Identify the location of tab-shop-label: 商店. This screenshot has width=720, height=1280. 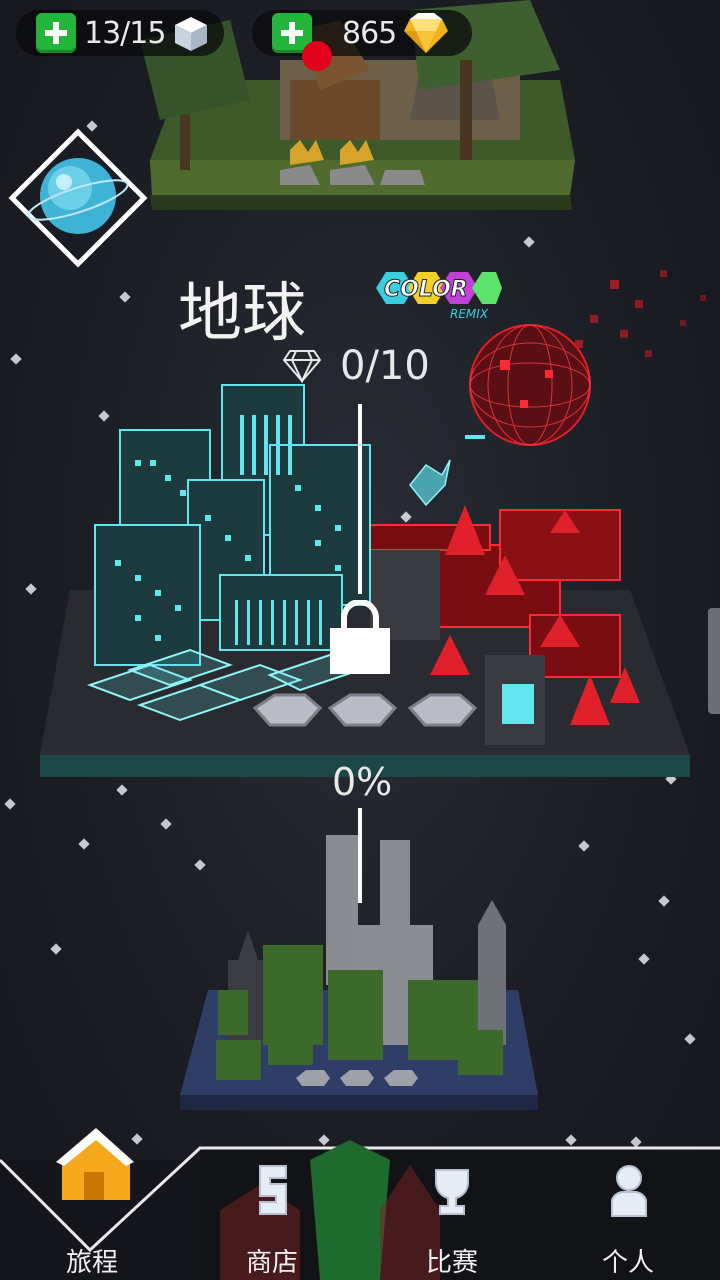
(271, 1263).